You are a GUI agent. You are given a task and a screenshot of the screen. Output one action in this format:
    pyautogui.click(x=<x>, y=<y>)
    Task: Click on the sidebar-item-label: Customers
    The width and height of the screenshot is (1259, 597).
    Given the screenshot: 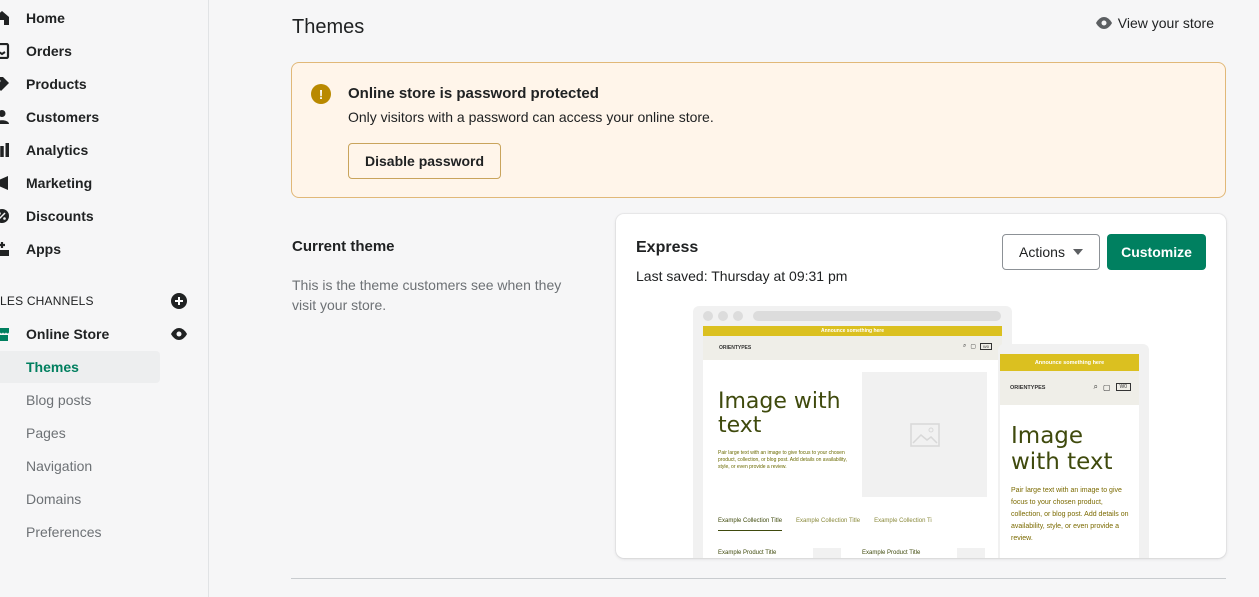 What is the action you would take?
    pyautogui.click(x=63, y=117)
    